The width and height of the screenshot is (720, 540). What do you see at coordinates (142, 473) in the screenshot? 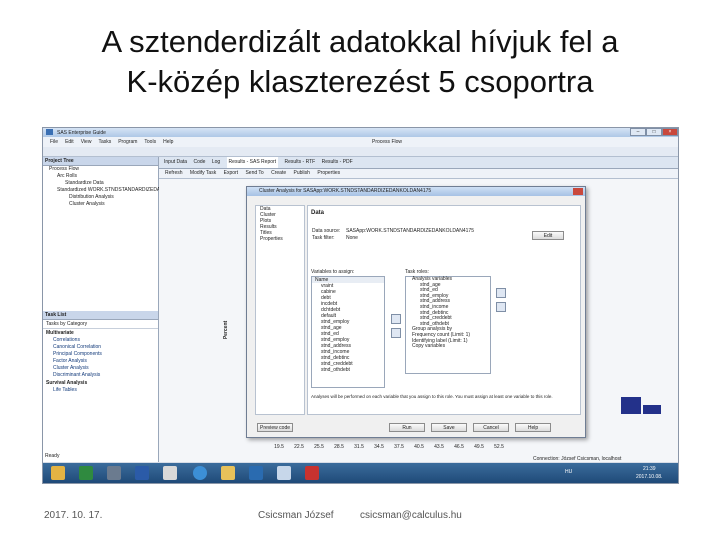
I see `word-icon` at bounding box center [142, 473].